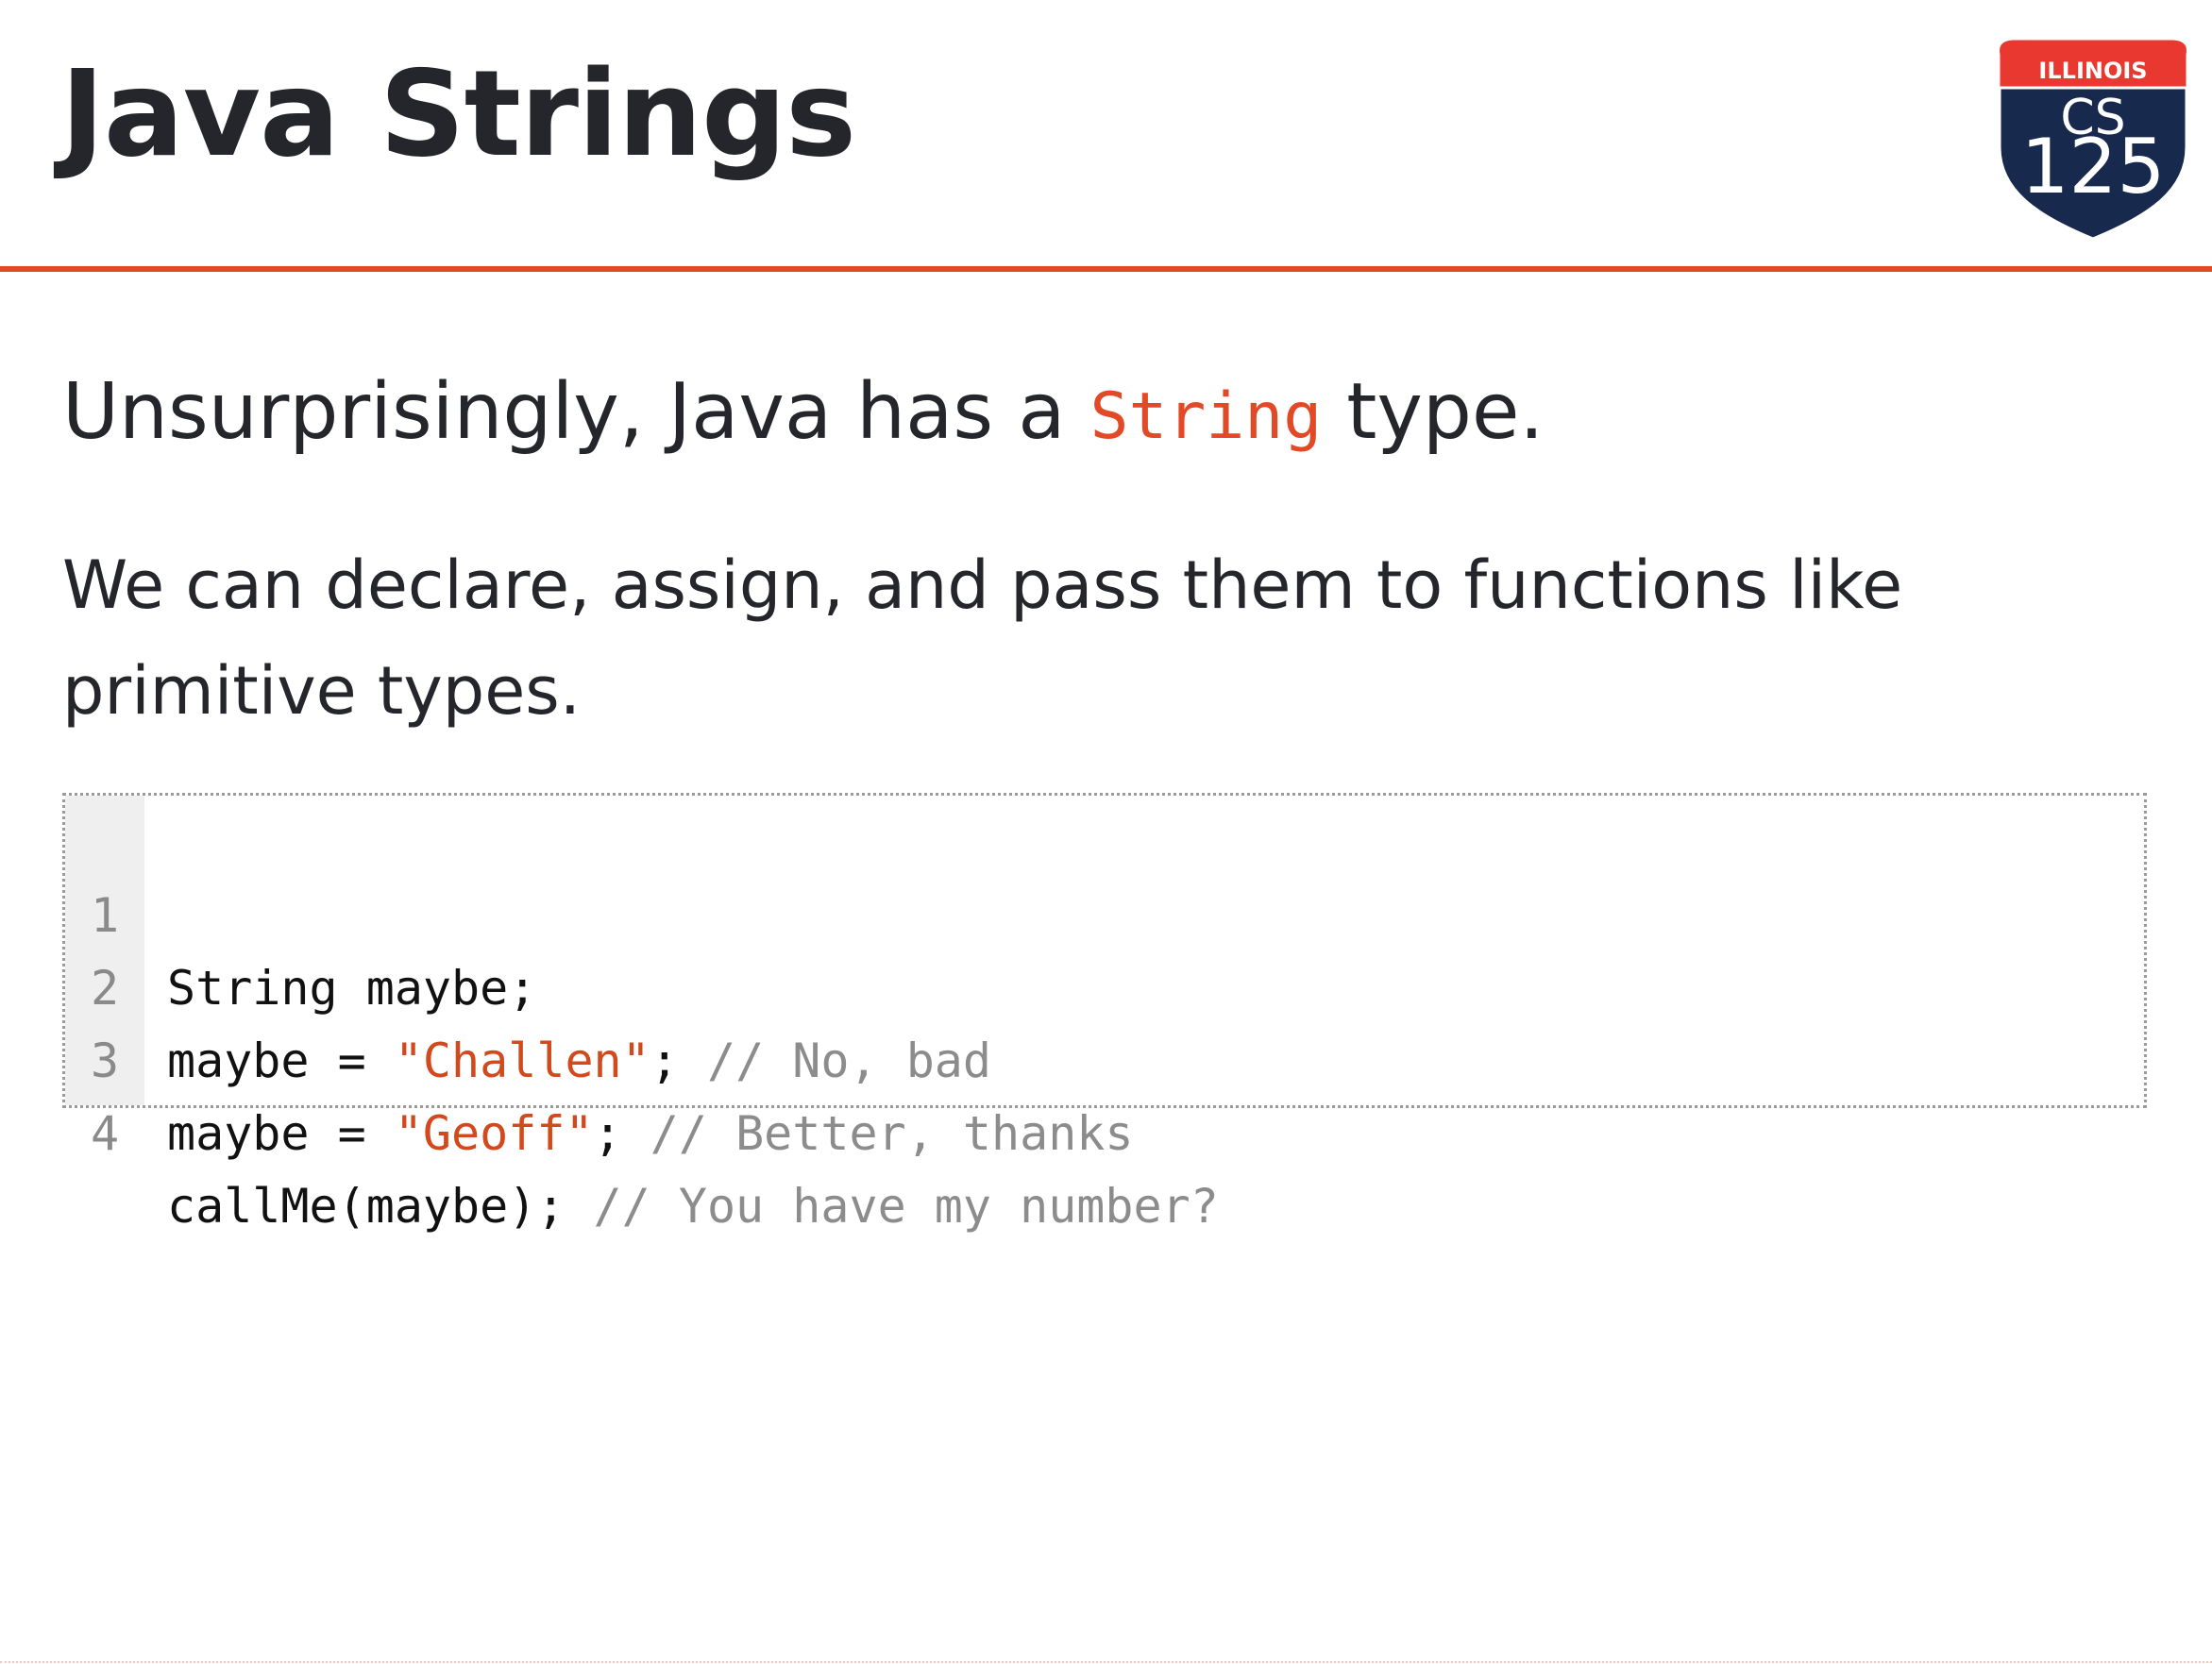  Describe the element at coordinates (380, 1206) in the screenshot. I see `code-token: callMe(maybe);` at that location.